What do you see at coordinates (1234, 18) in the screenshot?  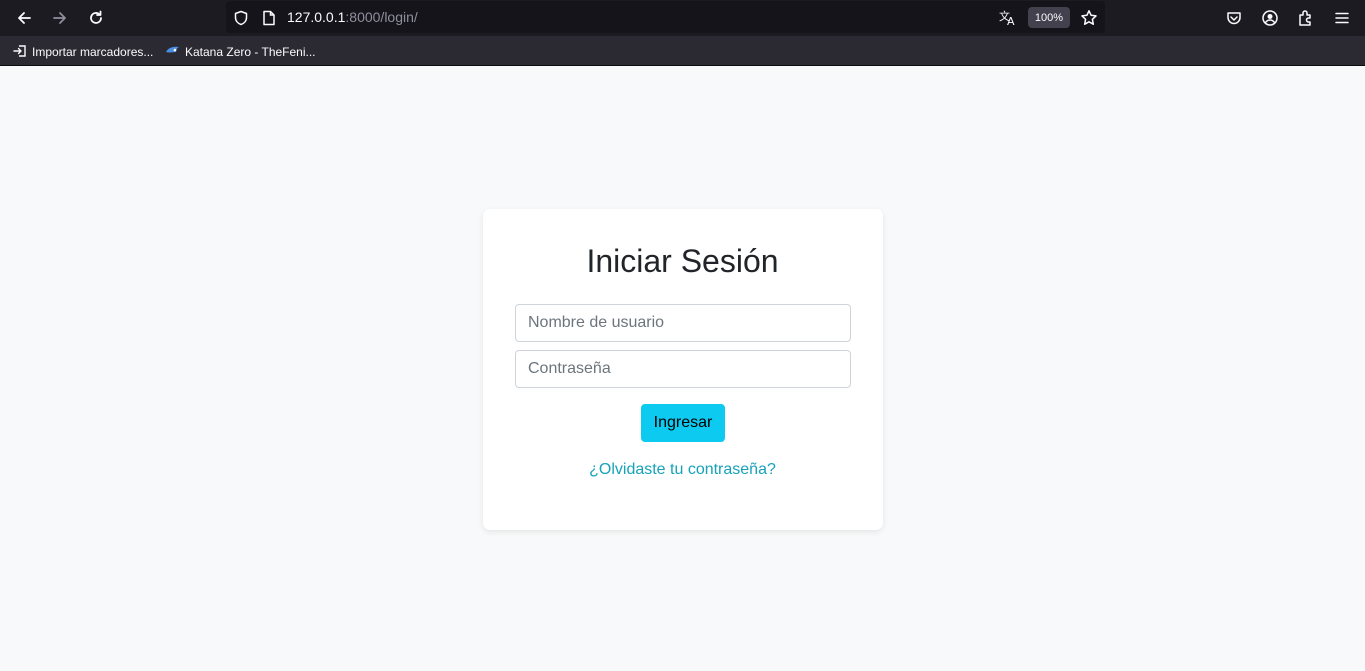 I see `pocket-icon` at bounding box center [1234, 18].